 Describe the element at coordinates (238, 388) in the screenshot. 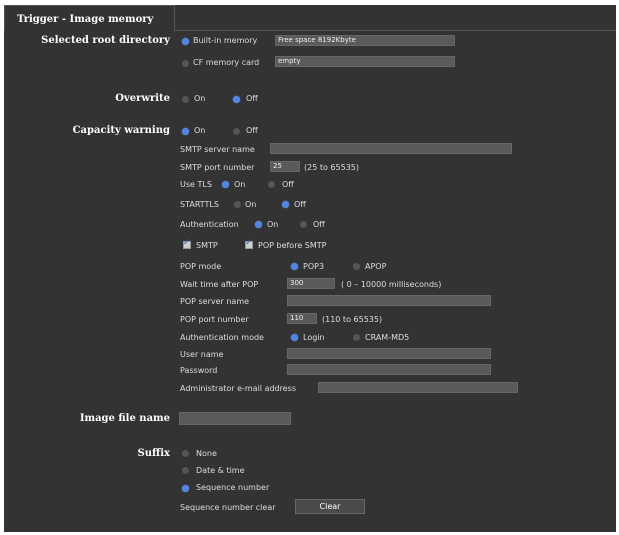

I see `label-admin-email: Administrator e-mail address` at that location.